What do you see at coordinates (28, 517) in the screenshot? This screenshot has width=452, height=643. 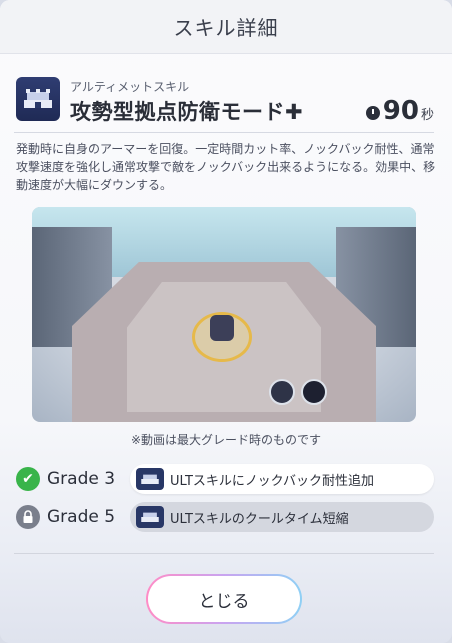 I see `lock-icon` at bounding box center [28, 517].